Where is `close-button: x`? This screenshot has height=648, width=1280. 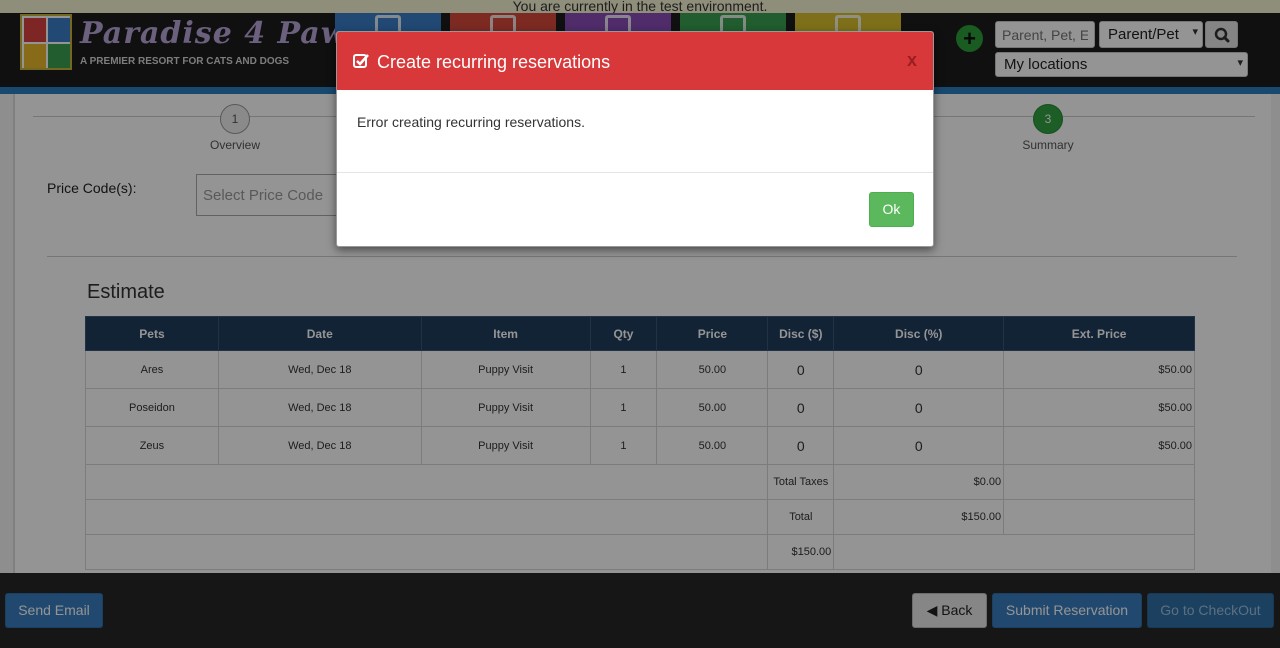 close-button: x is located at coordinates (912, 60).